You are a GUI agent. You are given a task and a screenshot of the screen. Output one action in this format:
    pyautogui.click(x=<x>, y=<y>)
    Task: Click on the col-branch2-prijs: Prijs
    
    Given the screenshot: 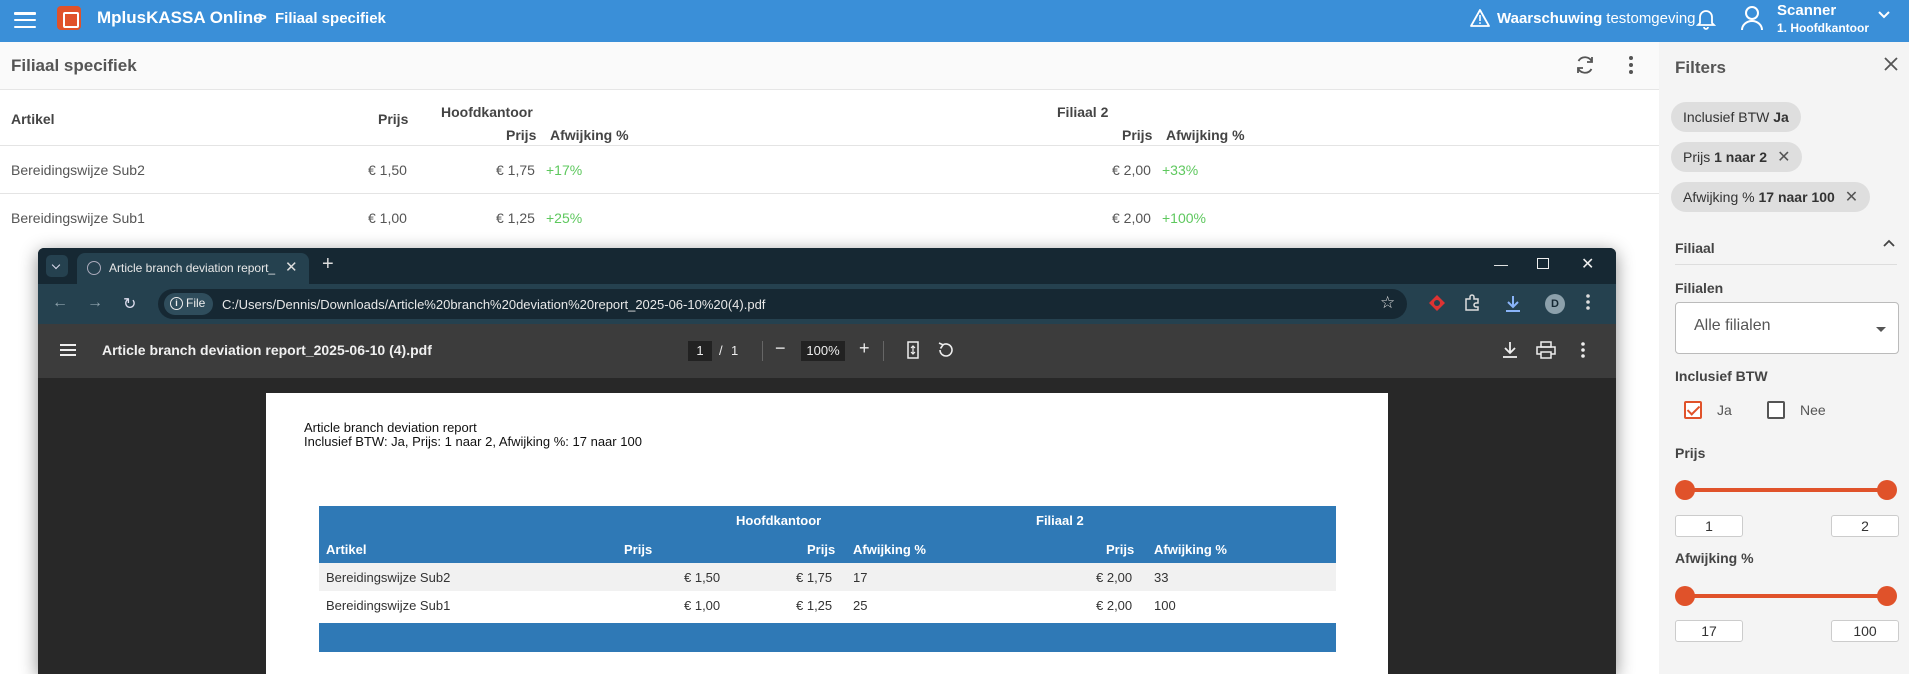 What is the action you would take?
    pyautogui.click(x=1137, y=135)
    